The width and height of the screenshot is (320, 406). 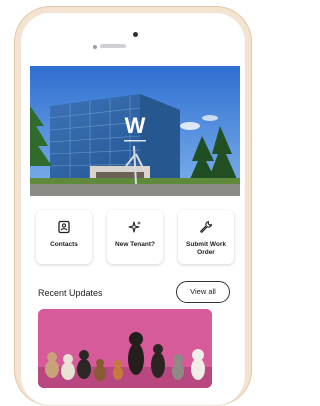 I want to click on new-tenant-label: New Tenant?, so click(x=135, y=244).